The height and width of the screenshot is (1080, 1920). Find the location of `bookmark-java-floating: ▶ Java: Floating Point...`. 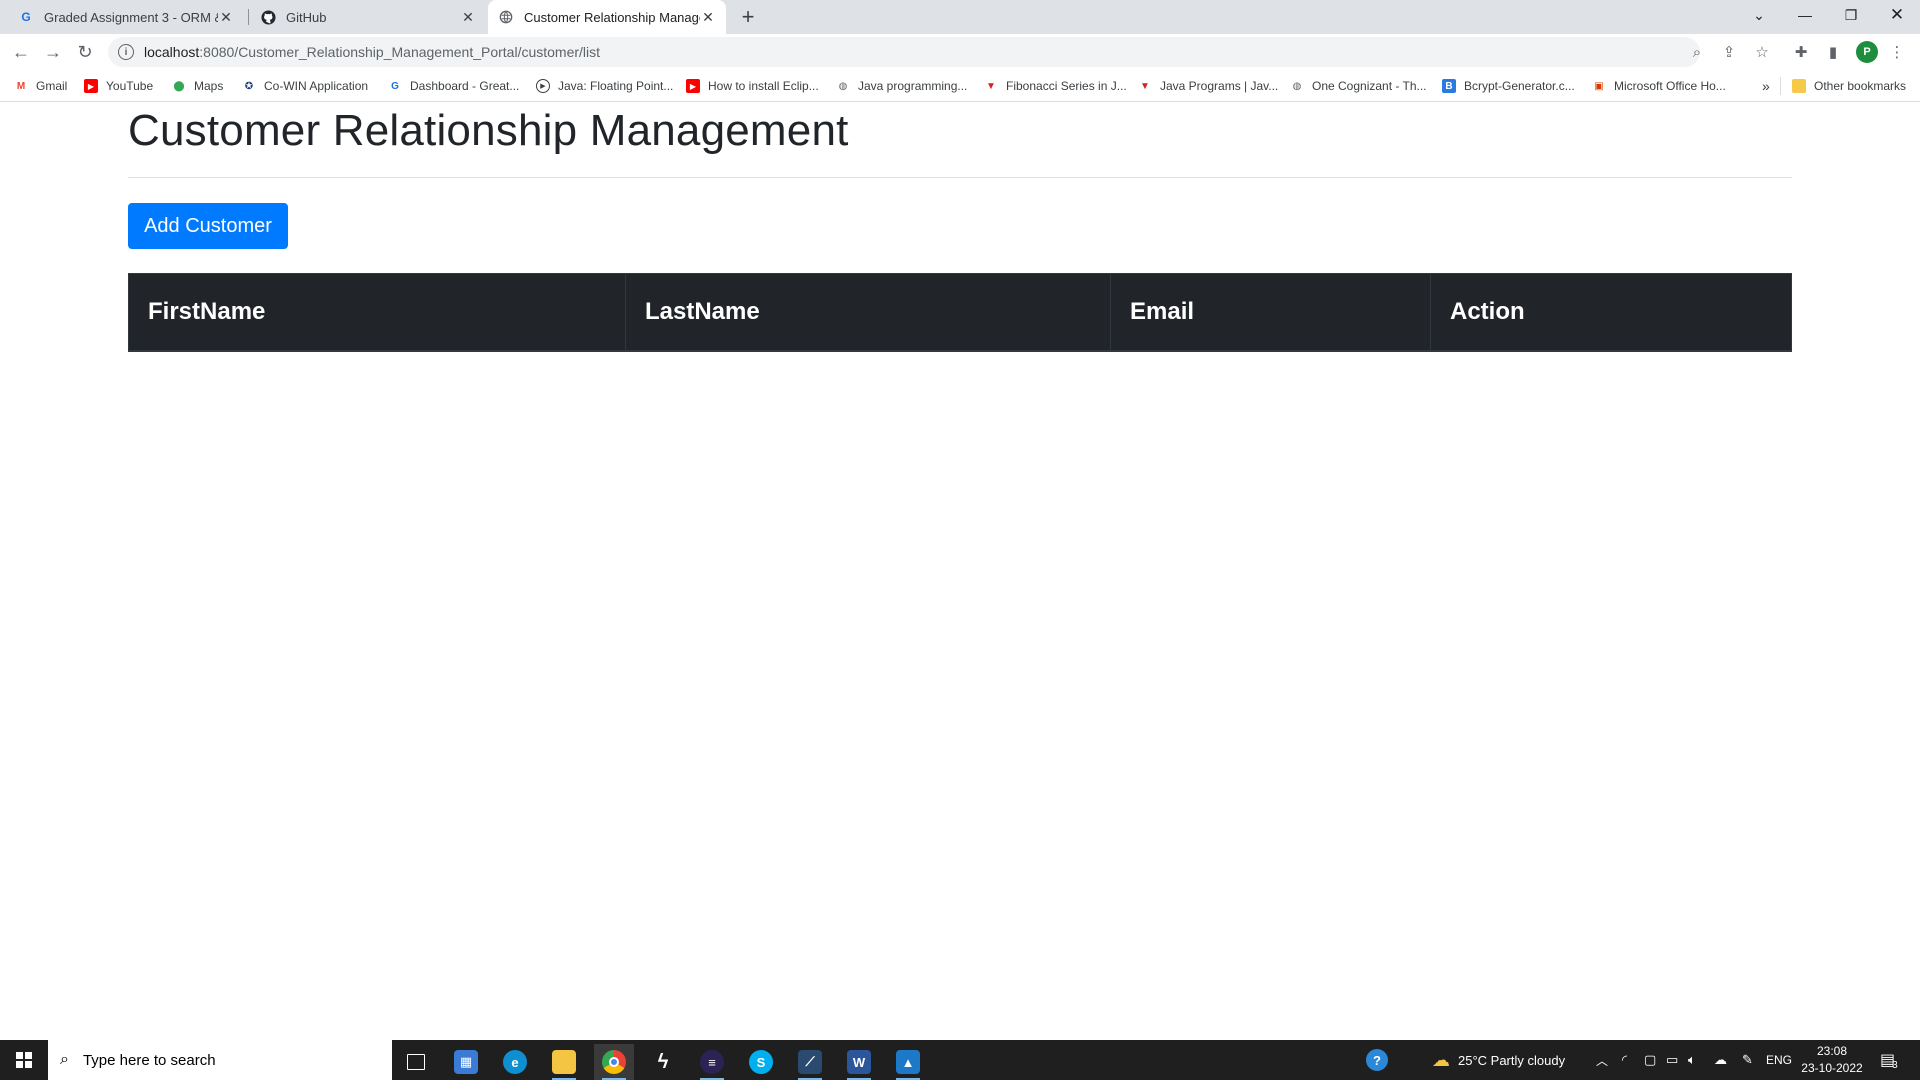

bookmark-java-floating: ▶ Java: Floating Point... is located at coordinates (604, 86).